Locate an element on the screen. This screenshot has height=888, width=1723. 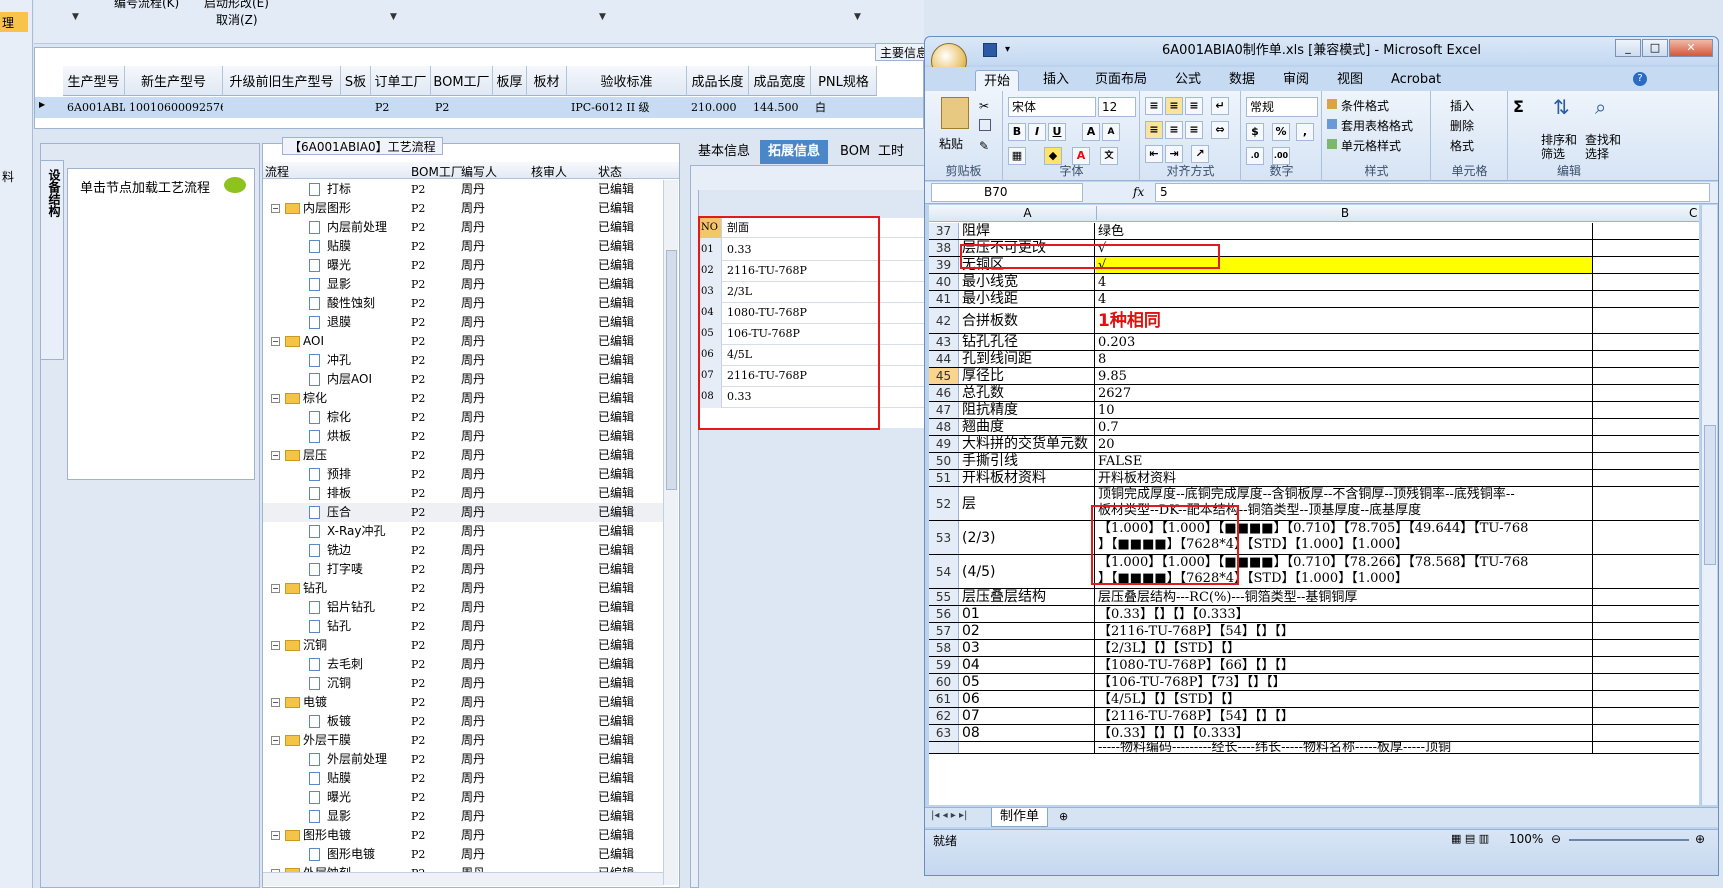
sheet-row: 42 合拼板数 1种相同 is located at coordinates (1314, 321).